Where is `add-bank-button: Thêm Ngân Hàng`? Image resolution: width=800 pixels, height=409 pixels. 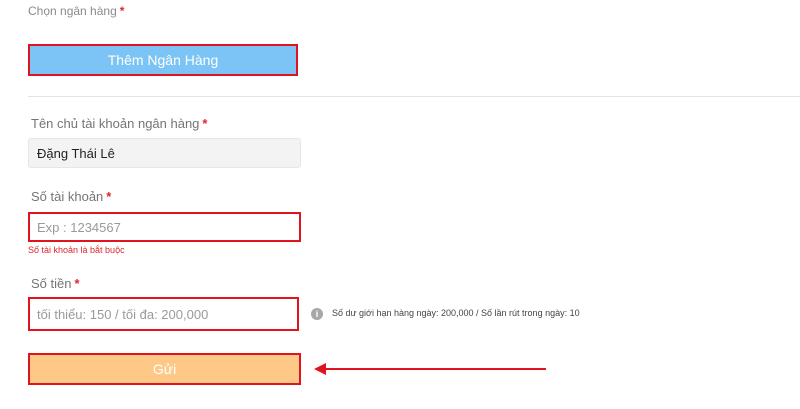
add-bank-button: Thêm Ngân Hàng is located at coordinates (163, 60).